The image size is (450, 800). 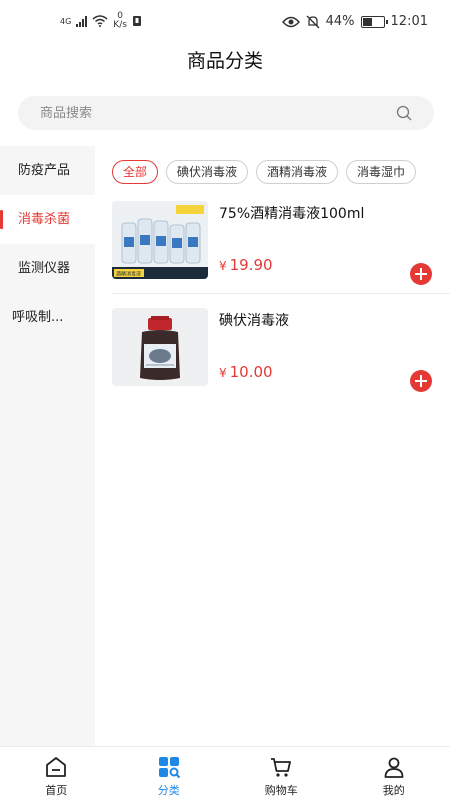 What do you see at coordinates (210, 113) in the screenshot?
I see `search-input` at bounding box center [210, 113].